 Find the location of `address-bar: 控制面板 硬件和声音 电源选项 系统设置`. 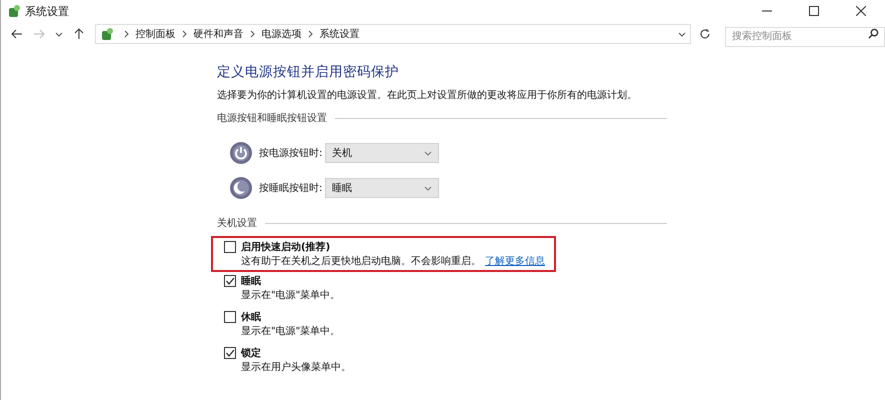

address-bar: 控制面板 硬件和声音 电源选项 系统设置 is located at coordinates (393, 34).